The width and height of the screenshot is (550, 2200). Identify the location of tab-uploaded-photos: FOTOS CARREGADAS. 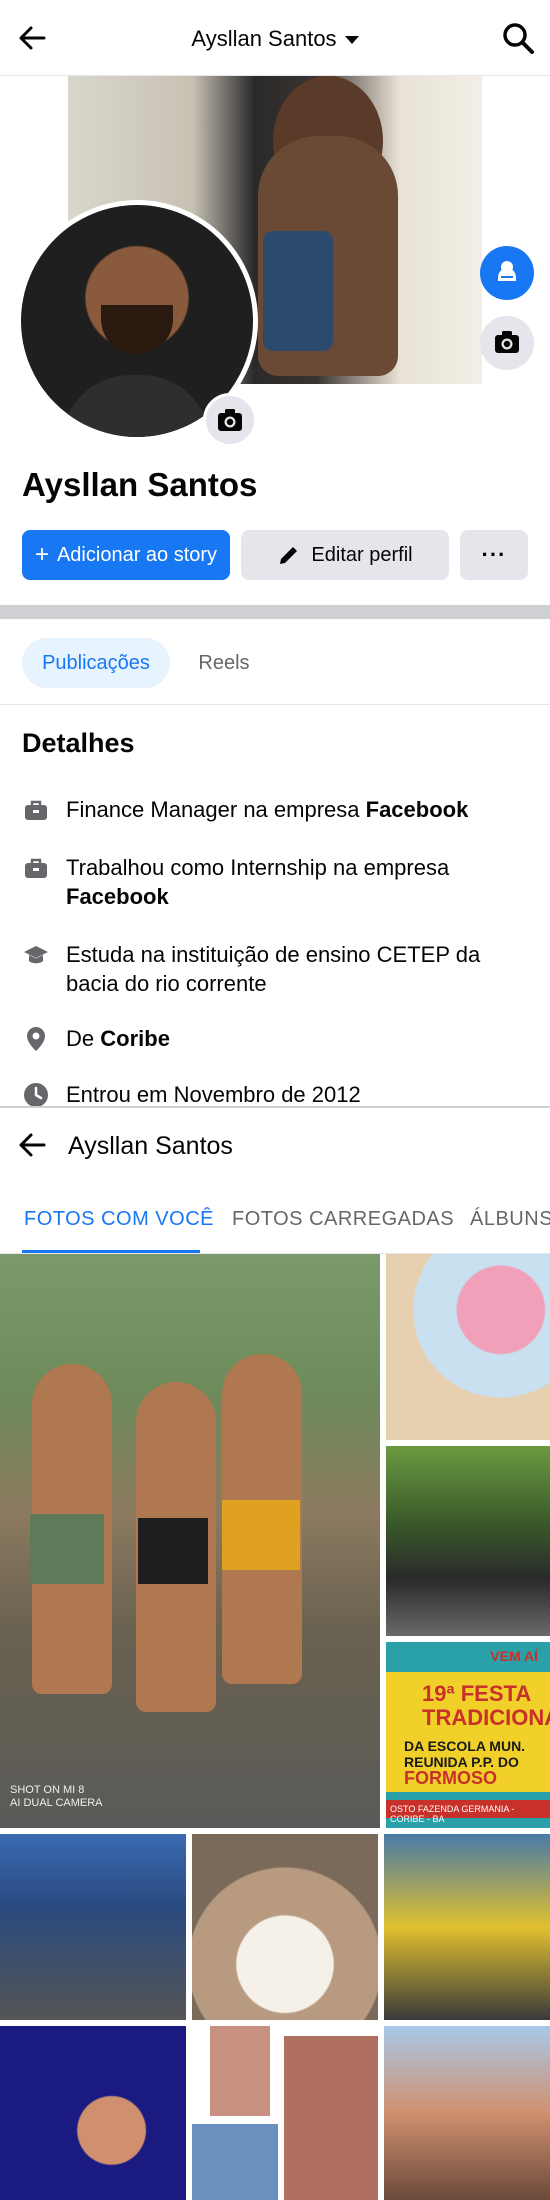
(343, 1219).